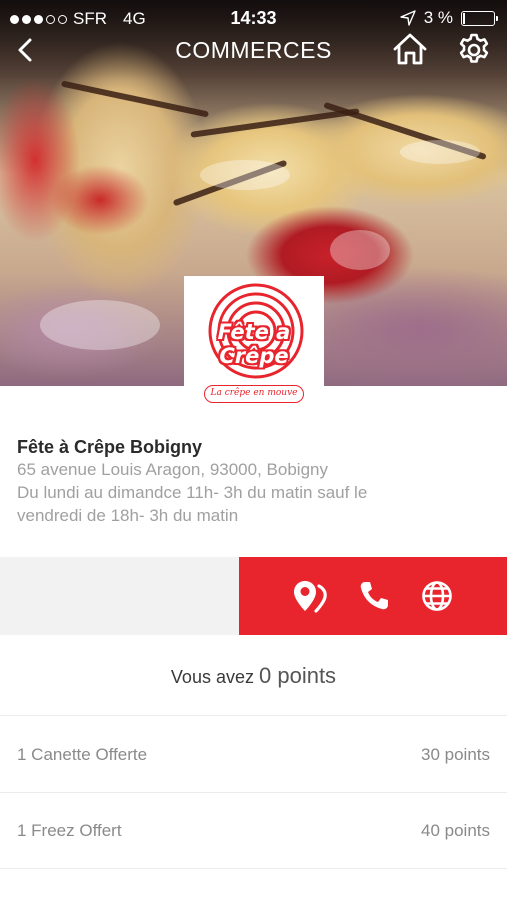 This screenshot has height=900, width=507. I want to click on logo-tagline: La crêpe en mouve, so click(254, 394).